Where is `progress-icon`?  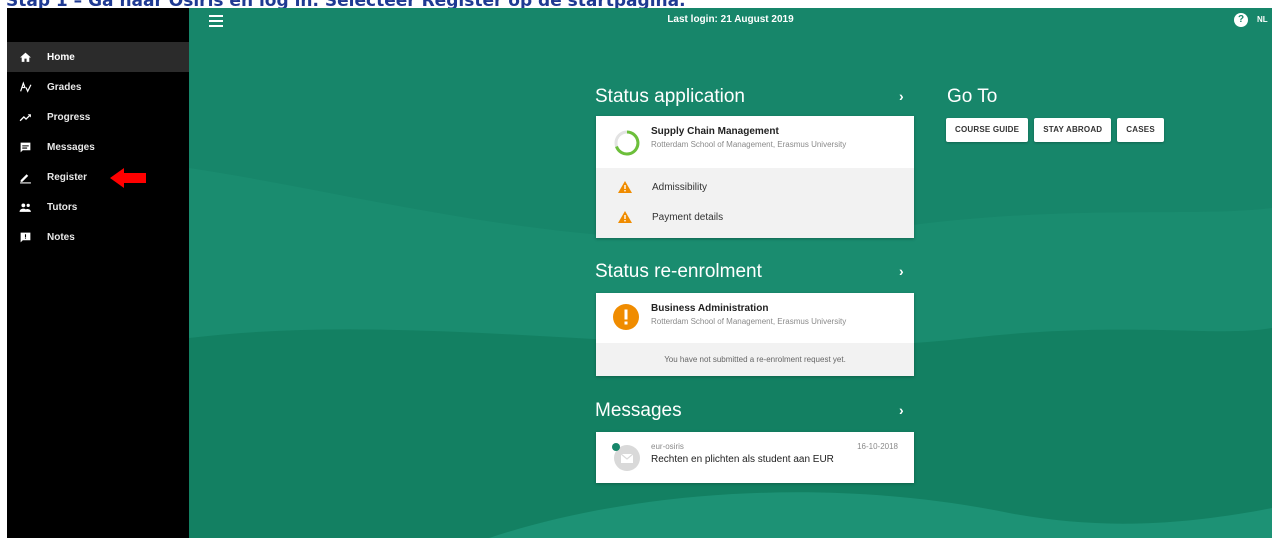 progress-icon is located at coordinates (25, 117).